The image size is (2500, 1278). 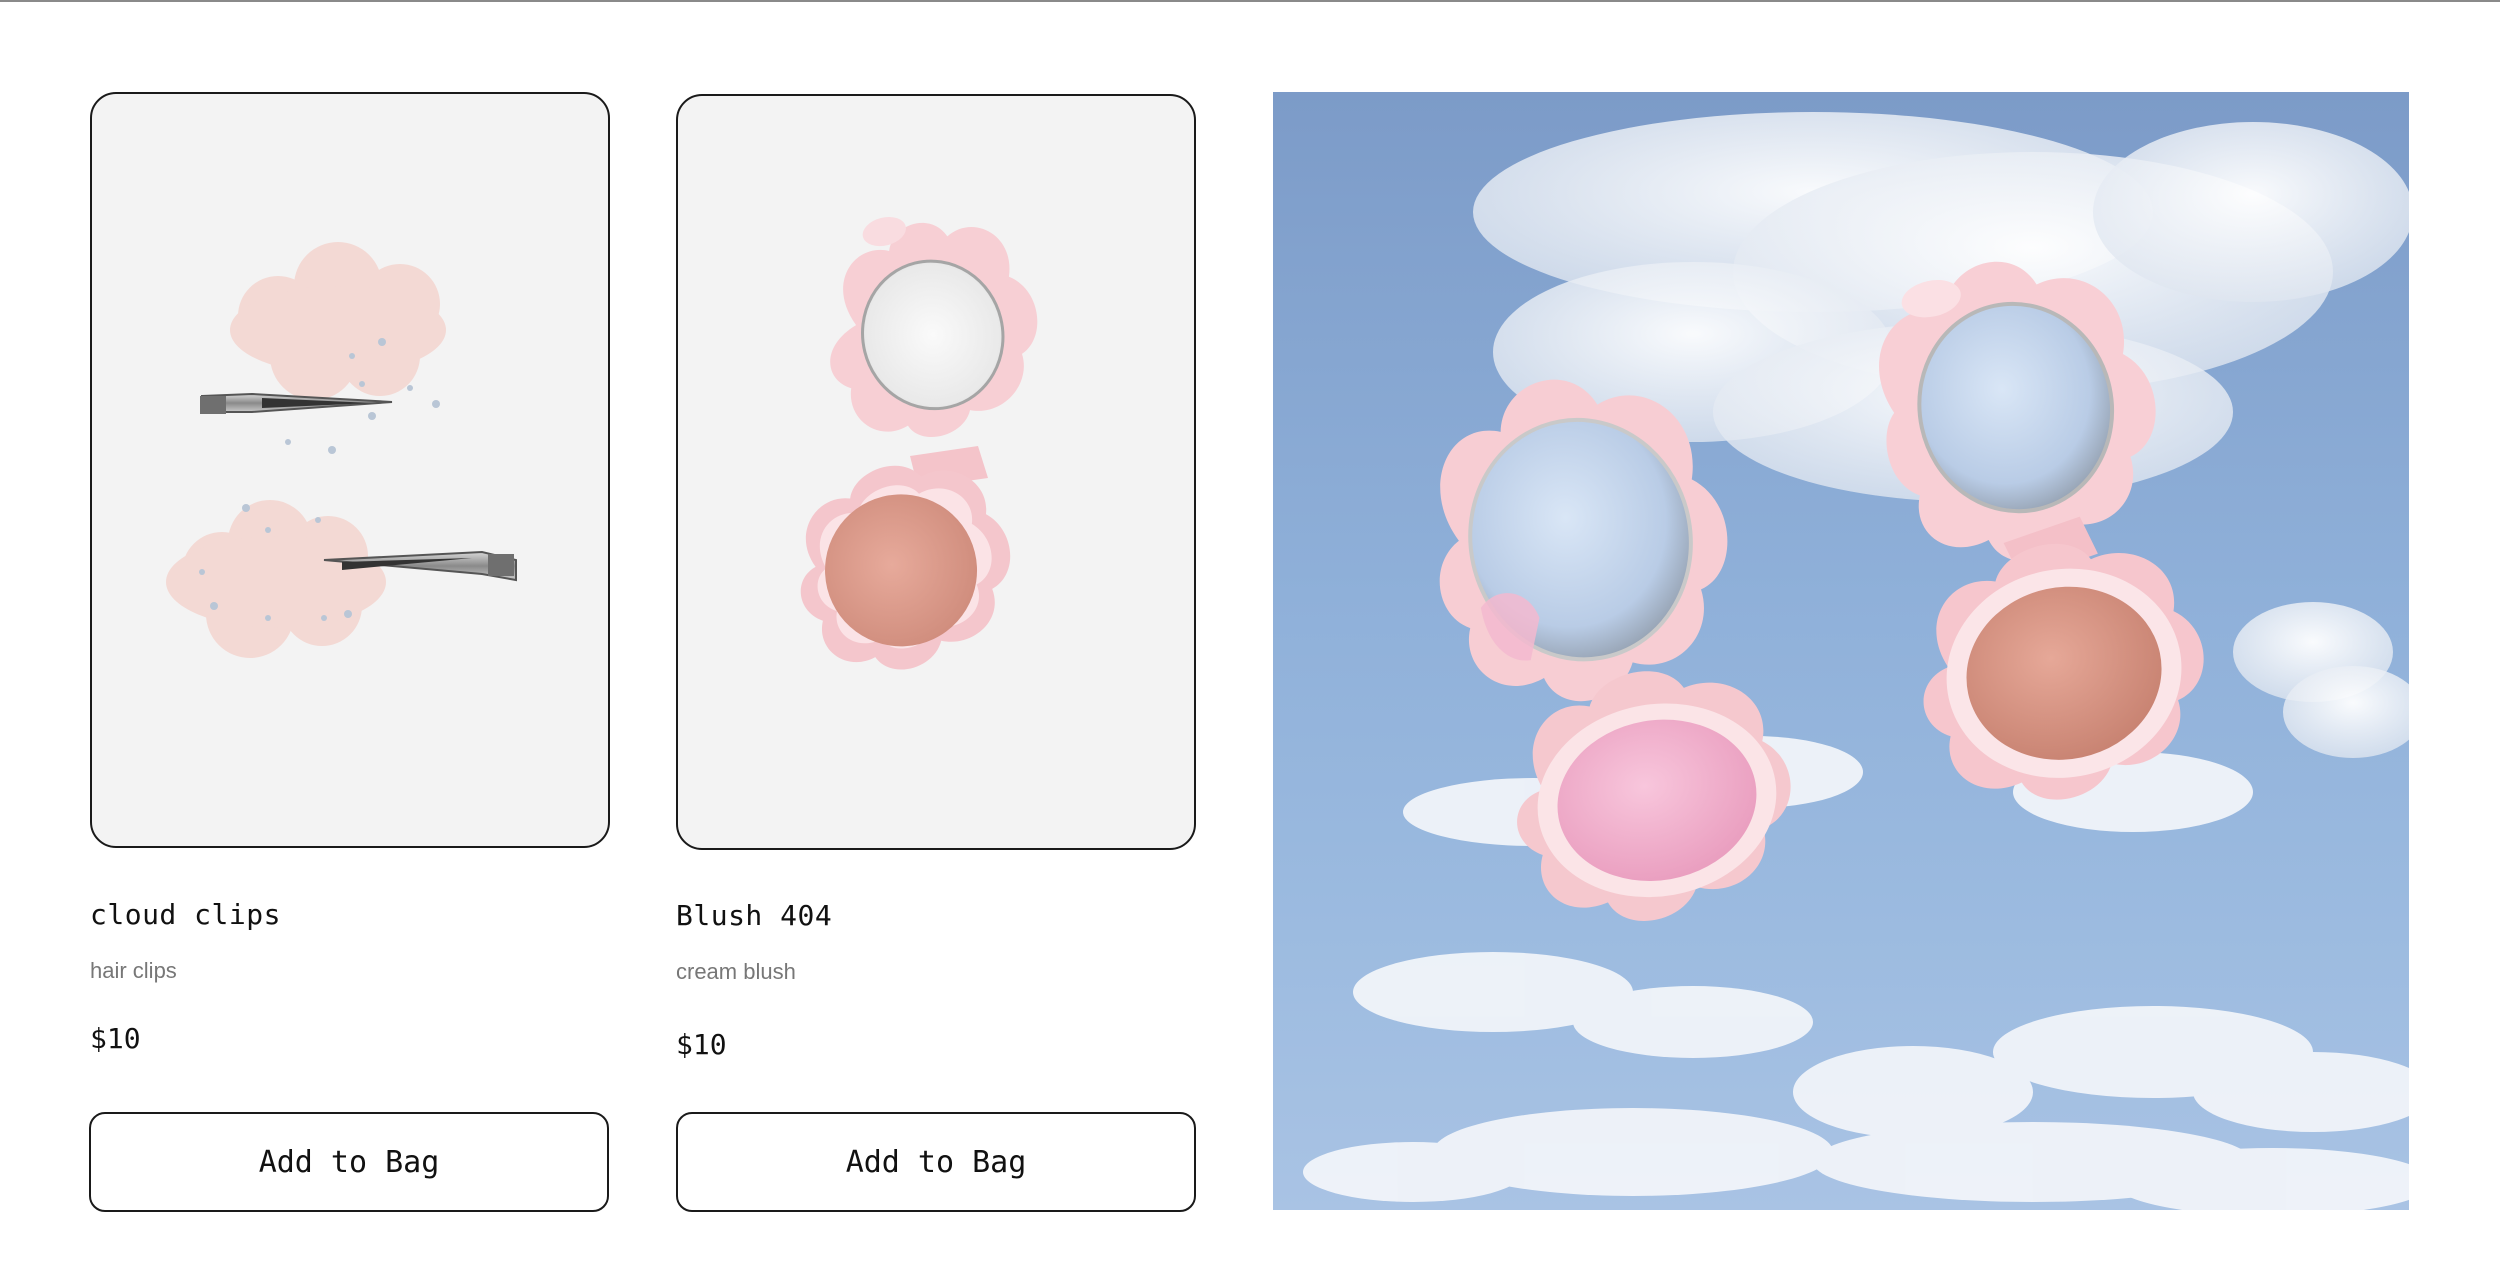 I want to click on product-image-cloud-clips, so click(x=350, y=470).